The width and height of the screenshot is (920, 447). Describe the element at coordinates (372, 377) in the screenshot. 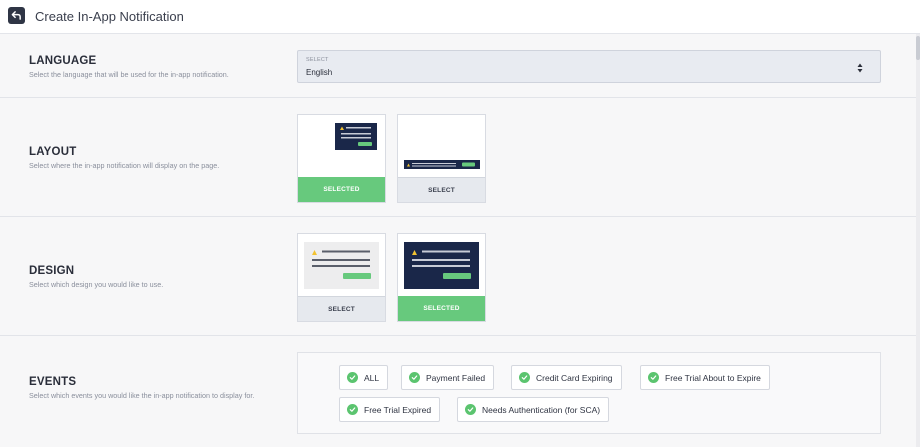

I see `event-chip-label: ALL` at that location.